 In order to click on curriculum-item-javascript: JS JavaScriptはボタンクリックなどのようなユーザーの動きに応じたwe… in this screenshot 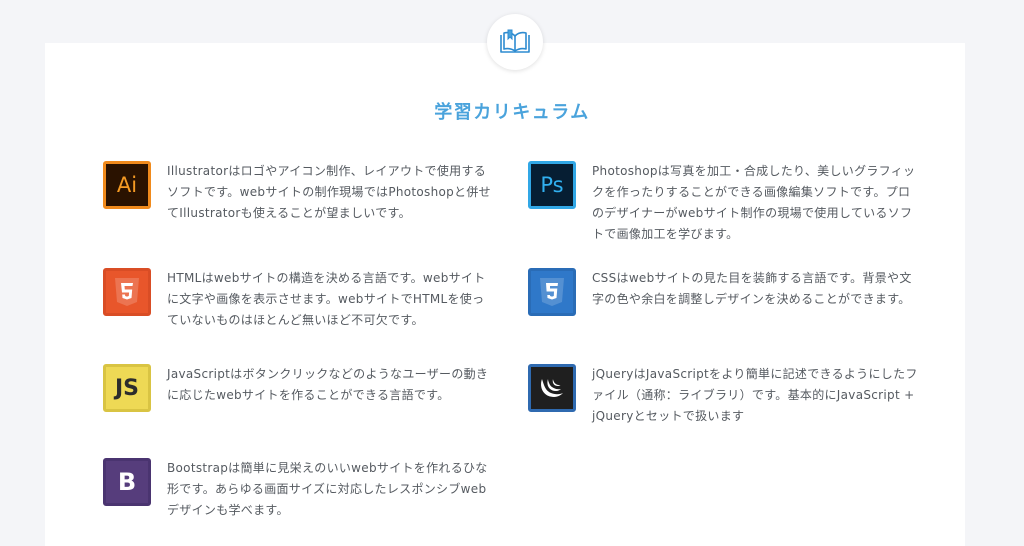, I will do `click(298, 388)`.